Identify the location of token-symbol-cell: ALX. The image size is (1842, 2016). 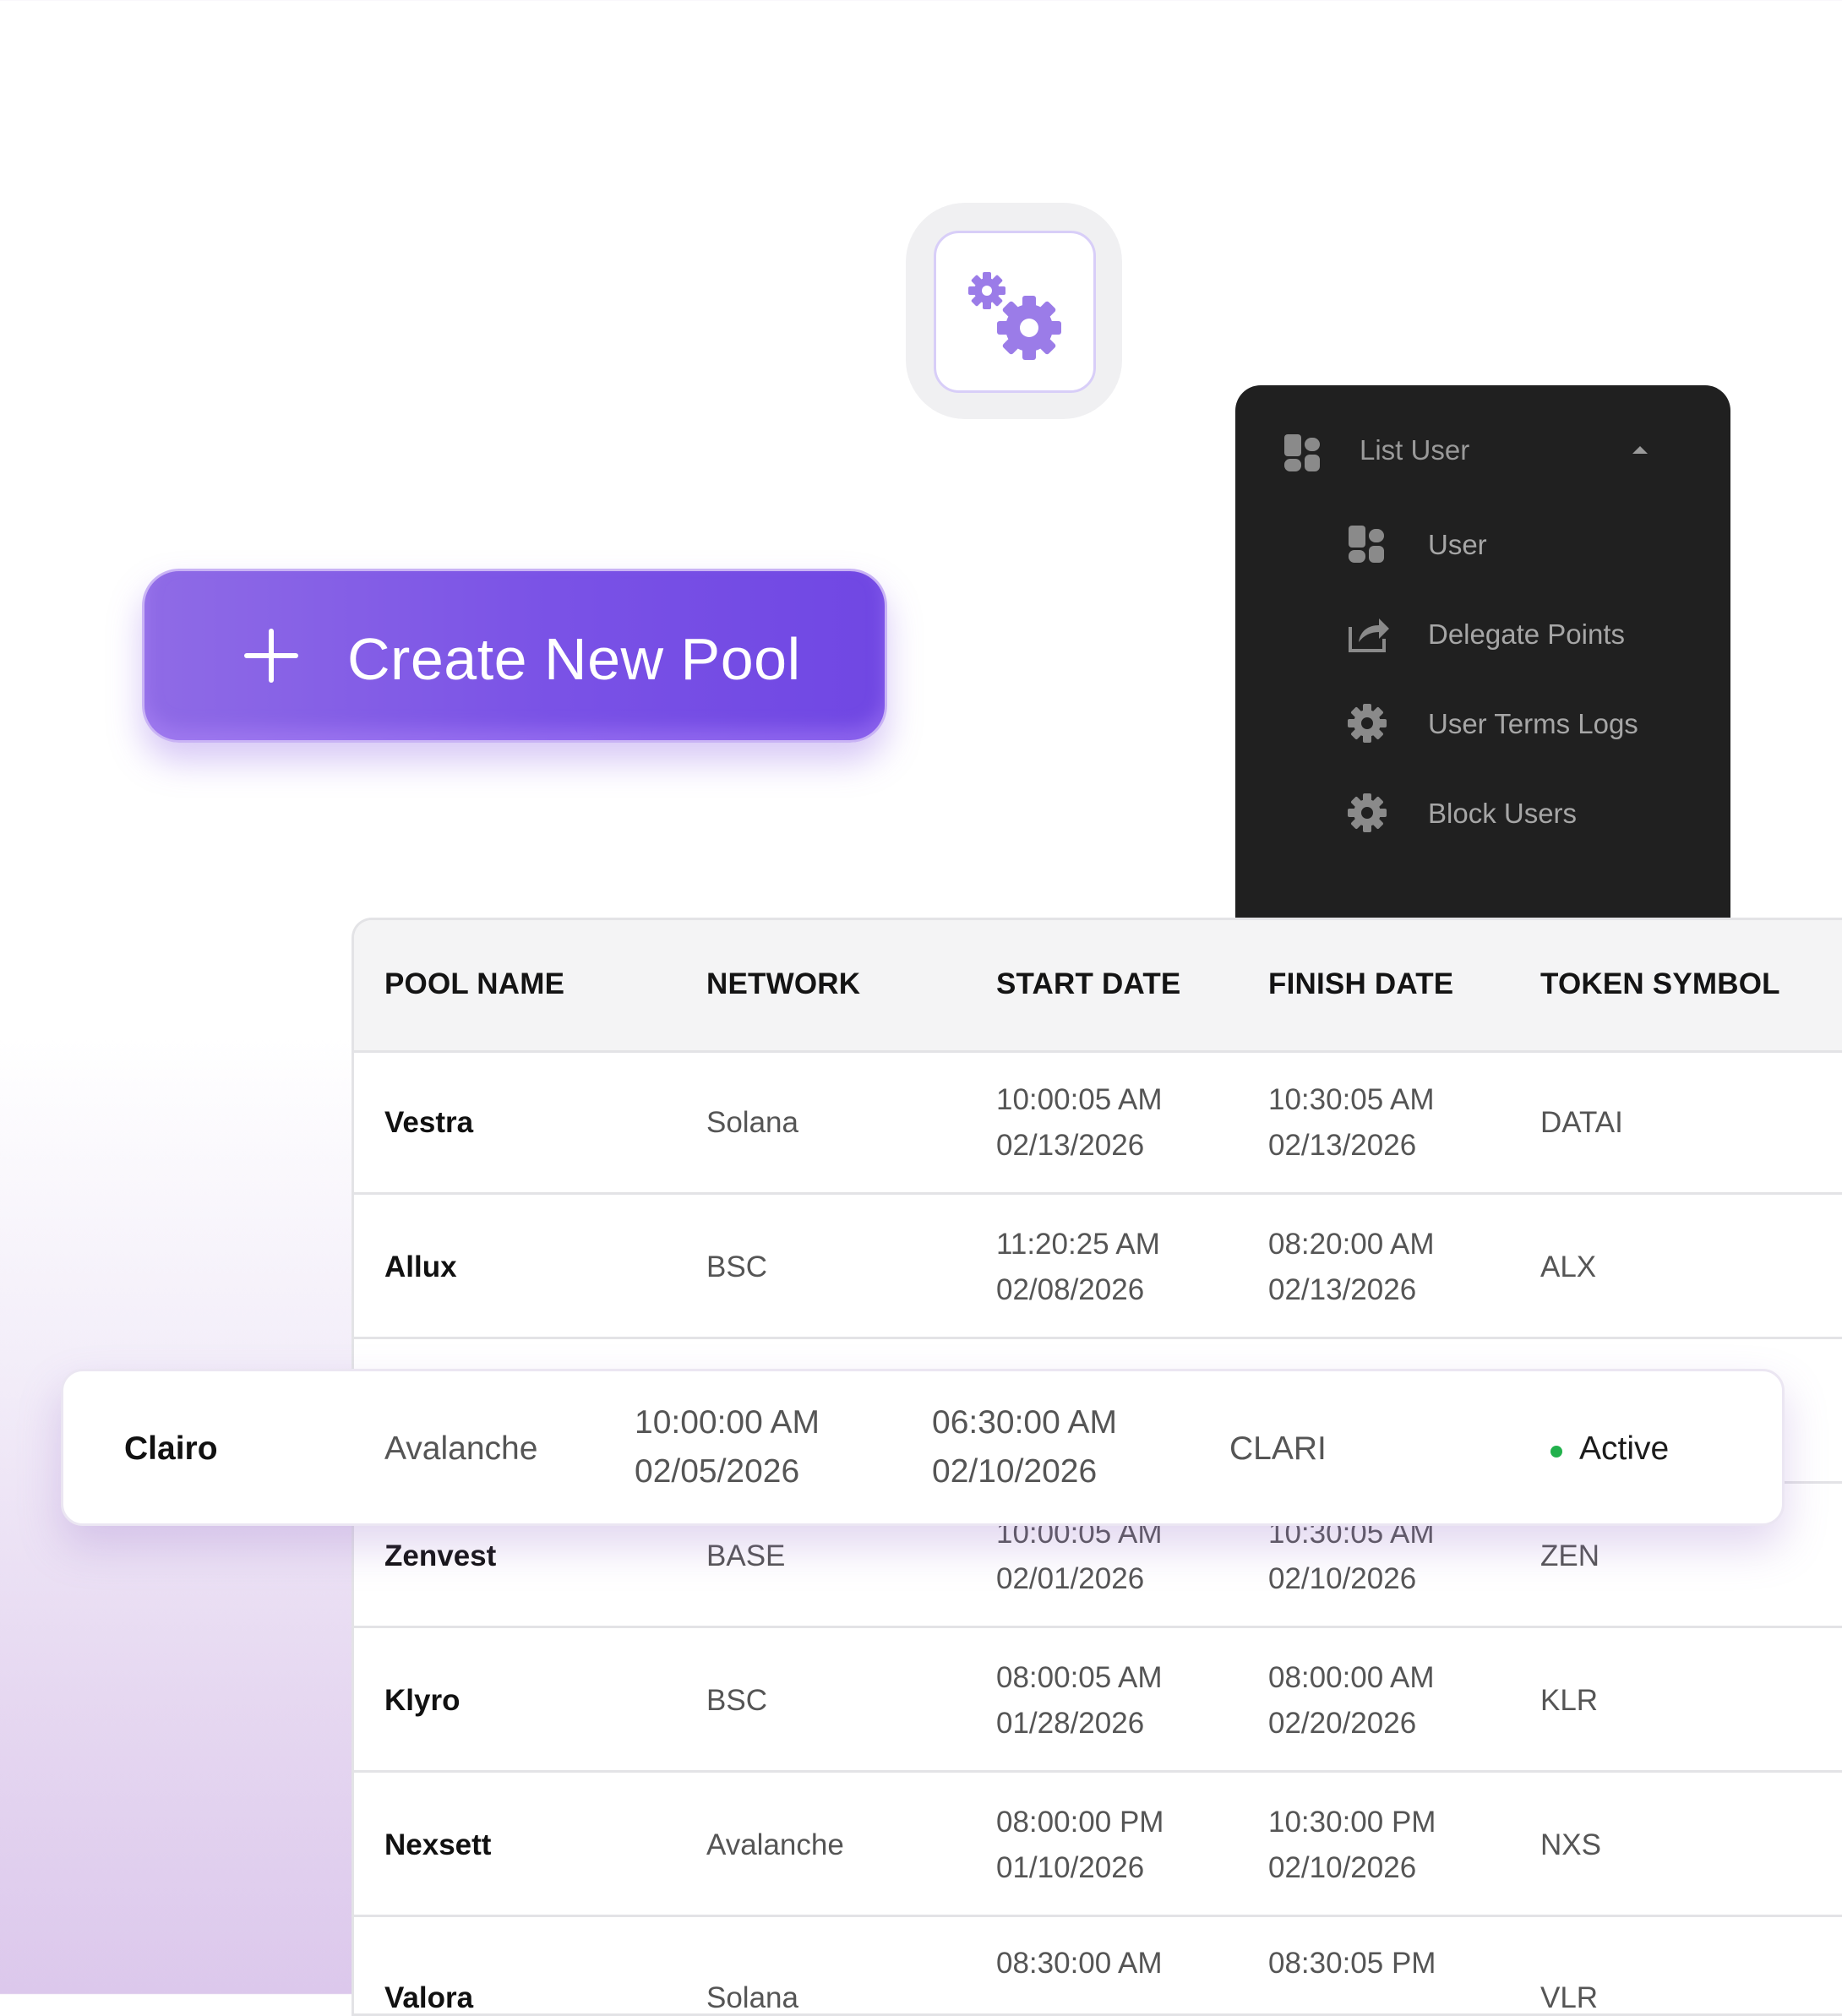
(1569, 1266).